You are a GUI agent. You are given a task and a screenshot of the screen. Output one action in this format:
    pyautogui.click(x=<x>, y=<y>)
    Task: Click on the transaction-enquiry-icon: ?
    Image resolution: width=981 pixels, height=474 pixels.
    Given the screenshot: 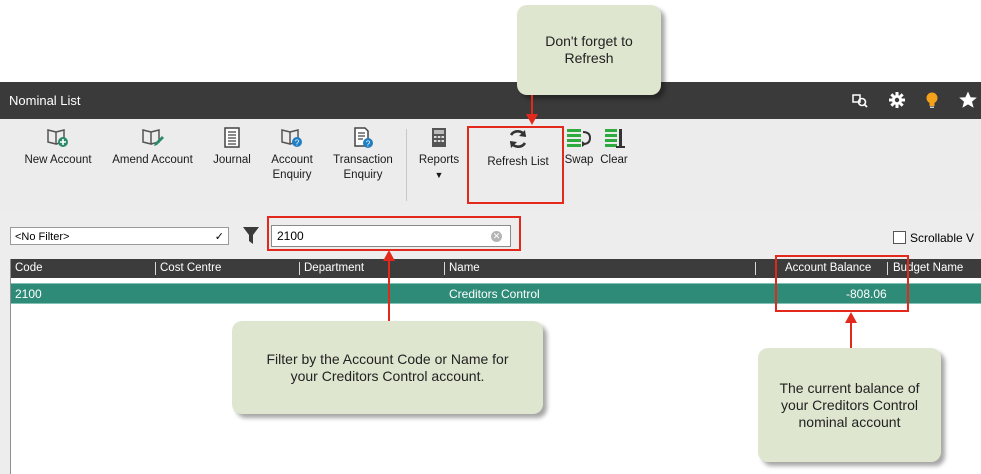 What is the action you would take?
    pyautogui.click(x=363, y=138)
    